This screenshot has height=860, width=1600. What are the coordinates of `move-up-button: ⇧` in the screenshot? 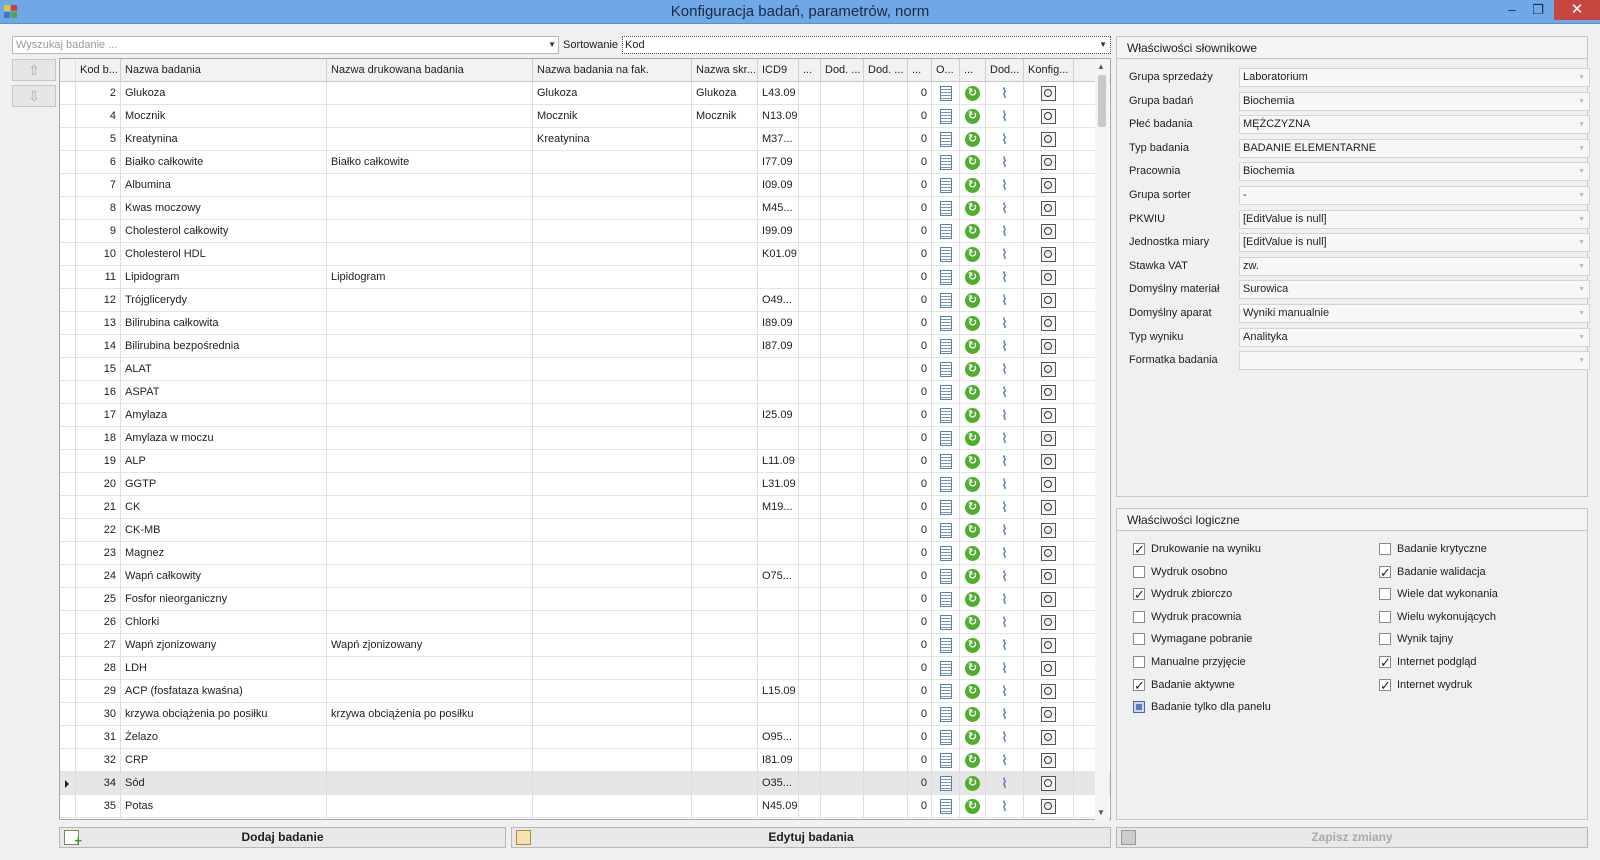 It's located at (34, 70).